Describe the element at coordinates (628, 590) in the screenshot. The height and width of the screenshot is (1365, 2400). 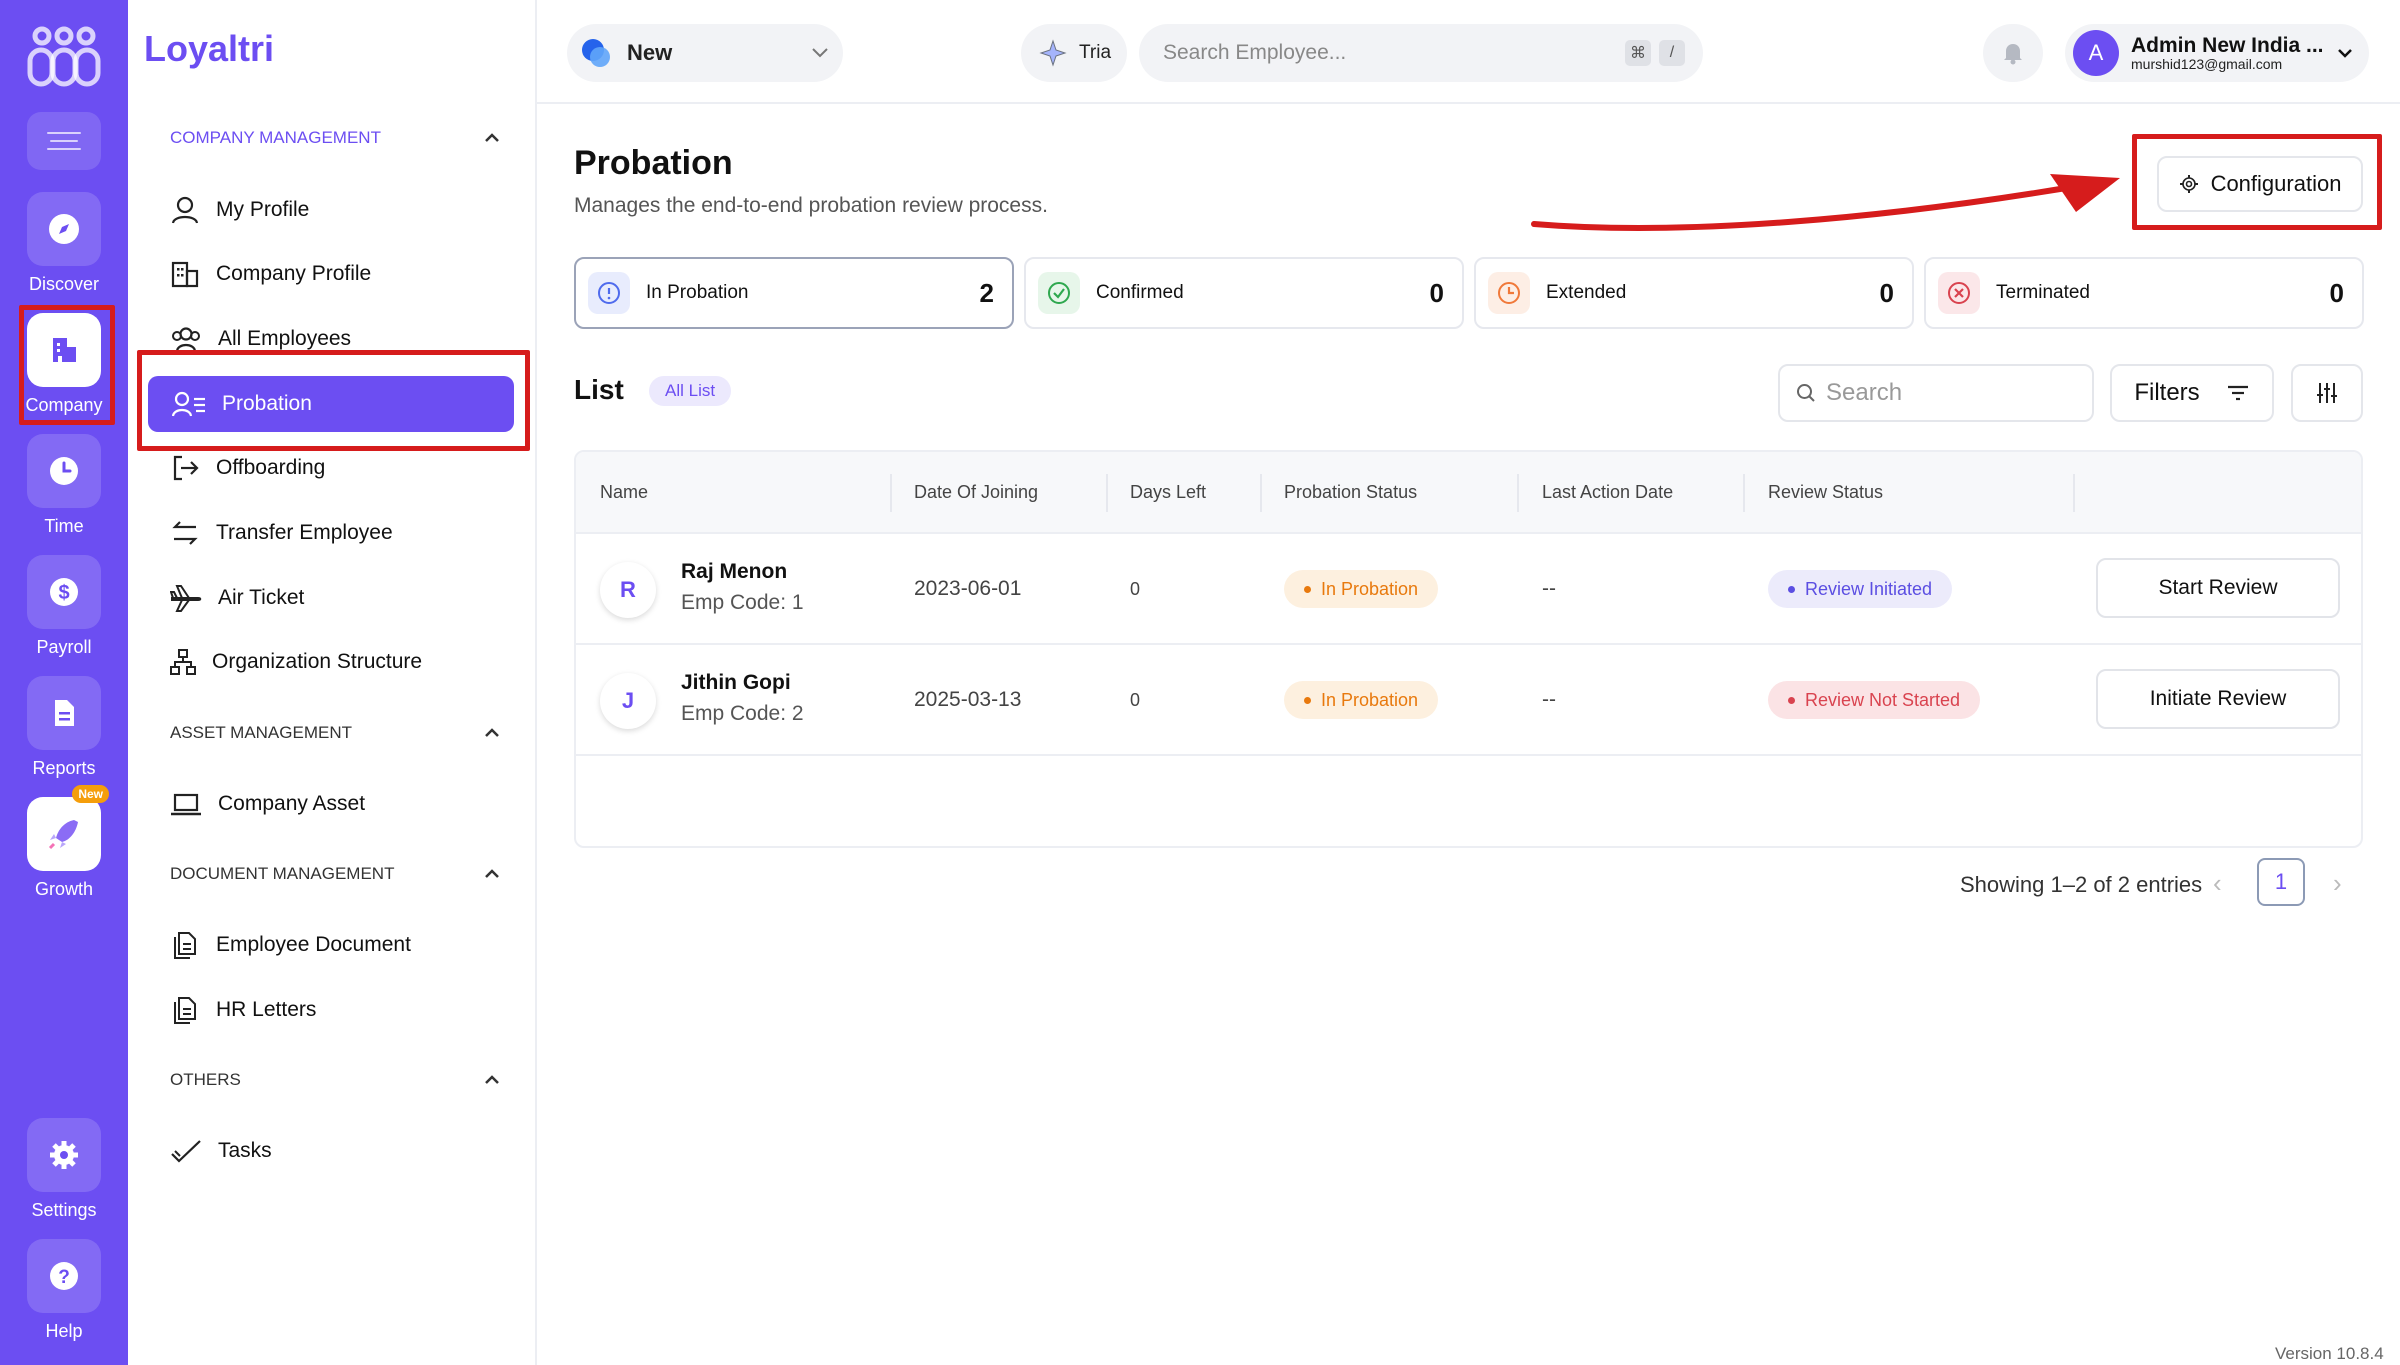
I see `avatar: R` at that location.